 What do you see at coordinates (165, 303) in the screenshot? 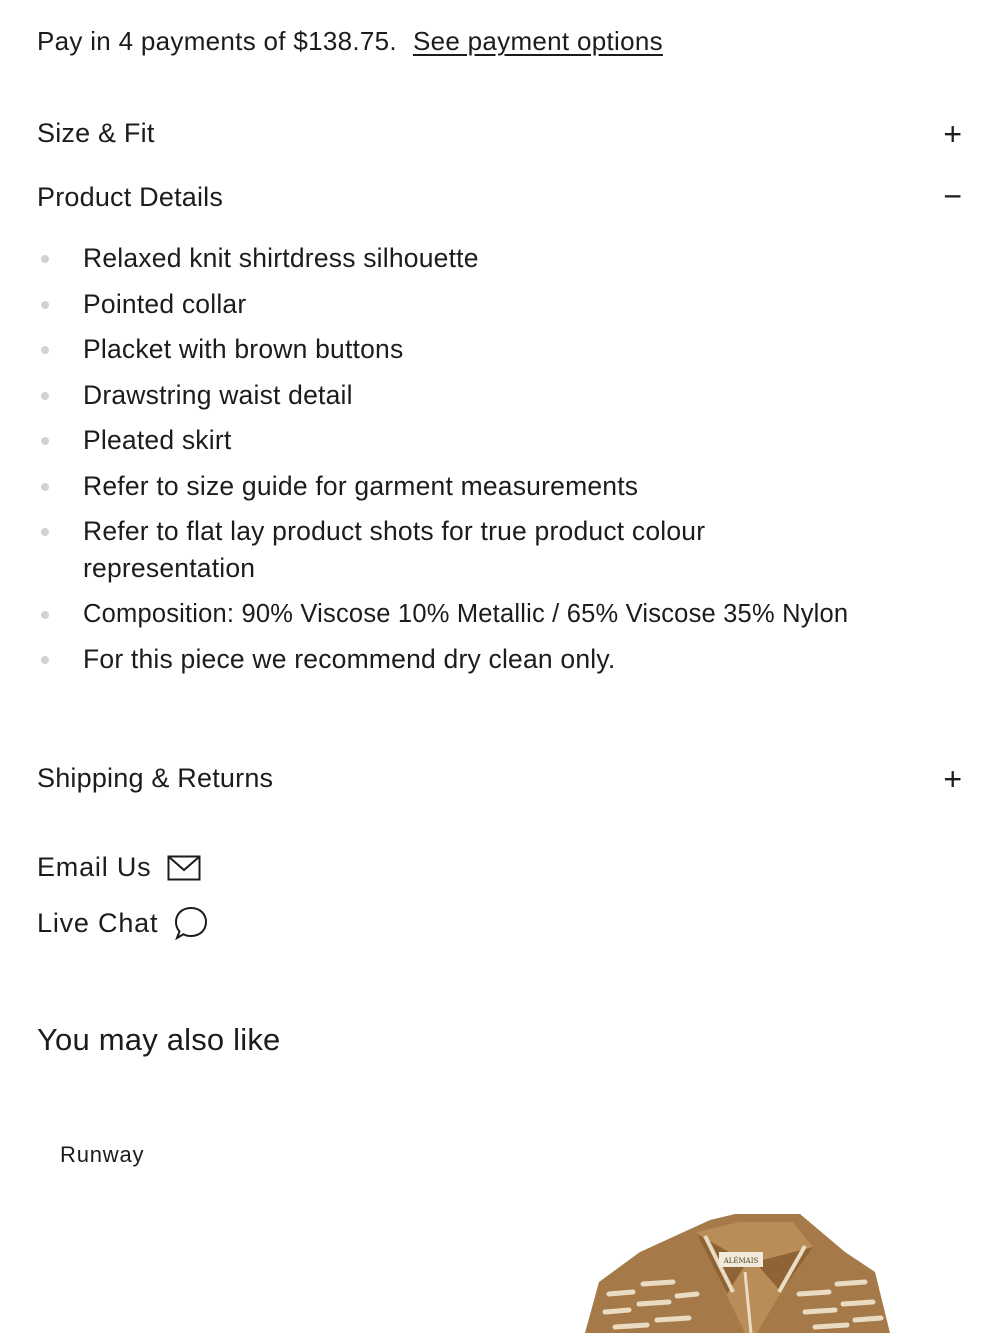
I see `list-item-text: Pointed collar` at bounding box center [165, 303].